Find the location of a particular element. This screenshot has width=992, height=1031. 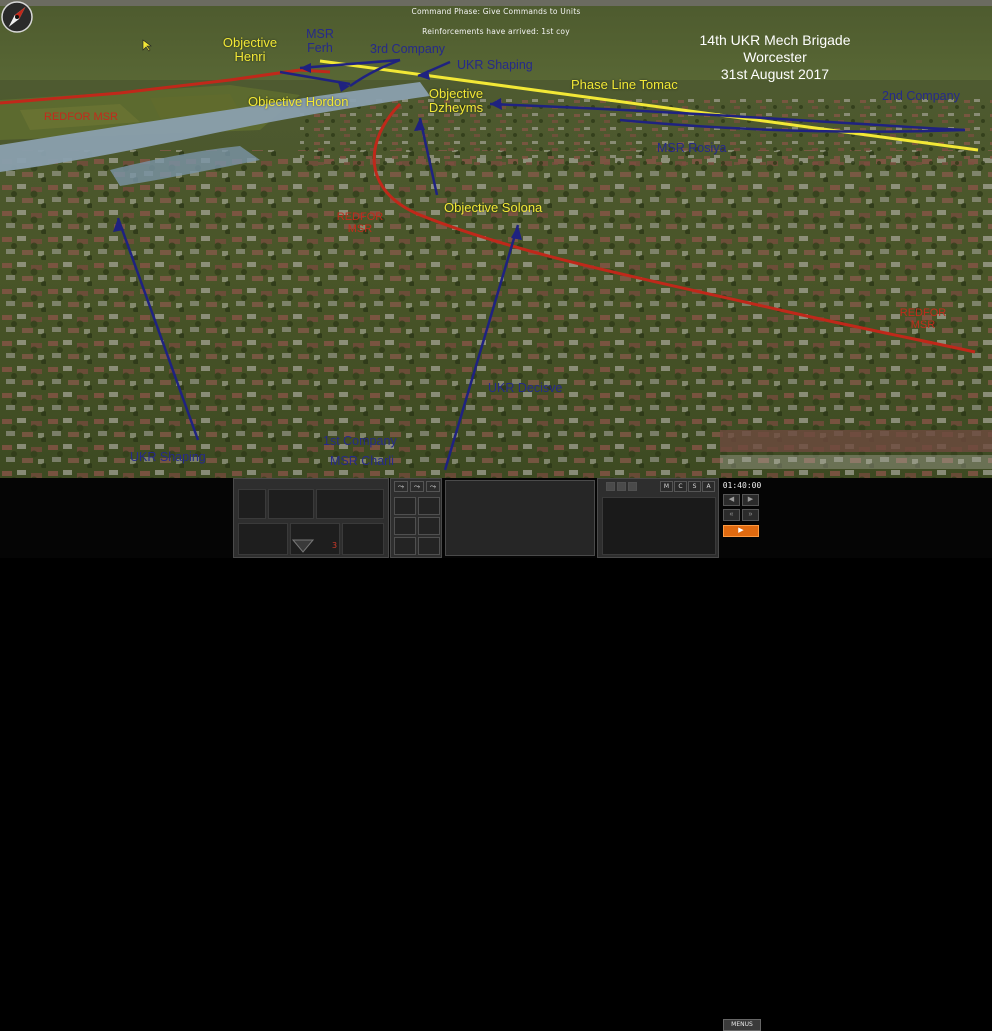

triangle-icon is located at coordinates (303, 546).